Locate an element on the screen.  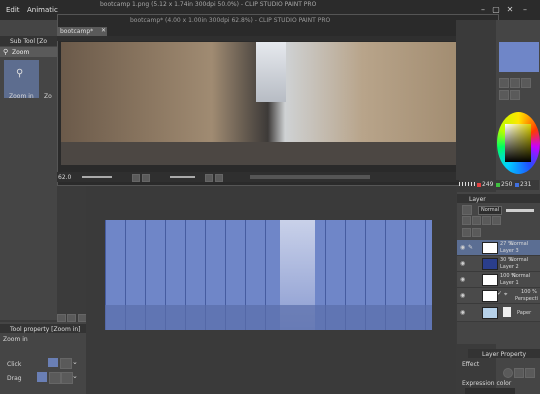
tool-zoom-in: ⚲ Zoom in is located at coordinates (21, 80).